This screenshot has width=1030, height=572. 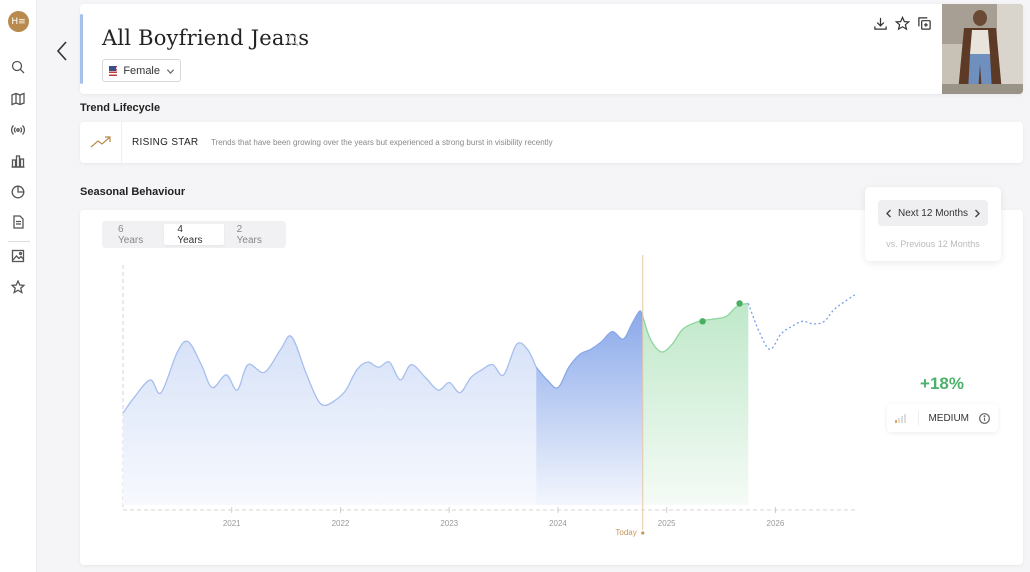 What do you see at coordinates (643, 533) in the screenshot?
I see `today-dot` at bounding box center [643, 533].